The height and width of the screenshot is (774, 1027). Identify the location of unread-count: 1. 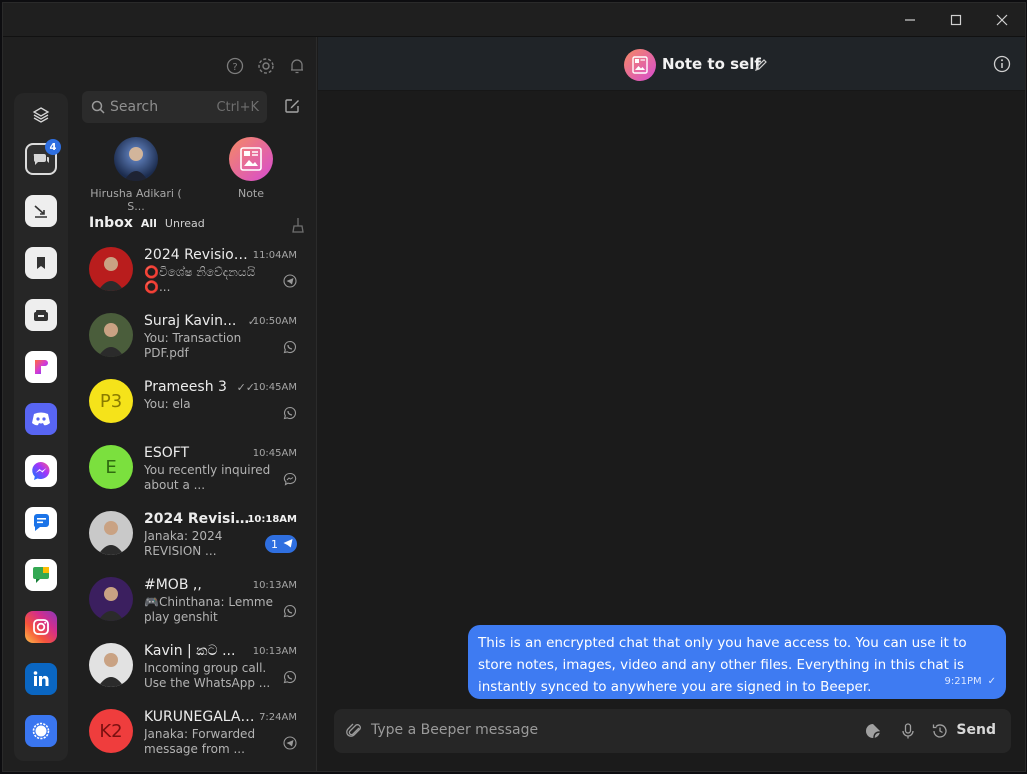
(274, 544).